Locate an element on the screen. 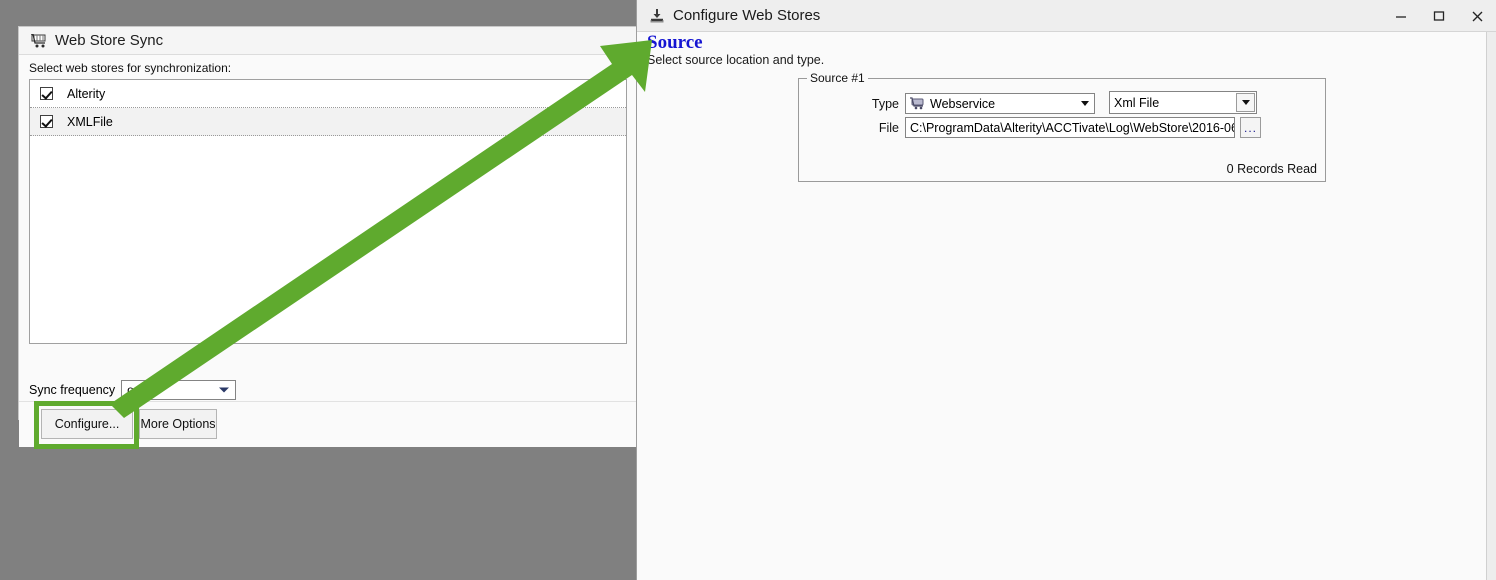  minimize-button is located at coordinates (1401, 16).